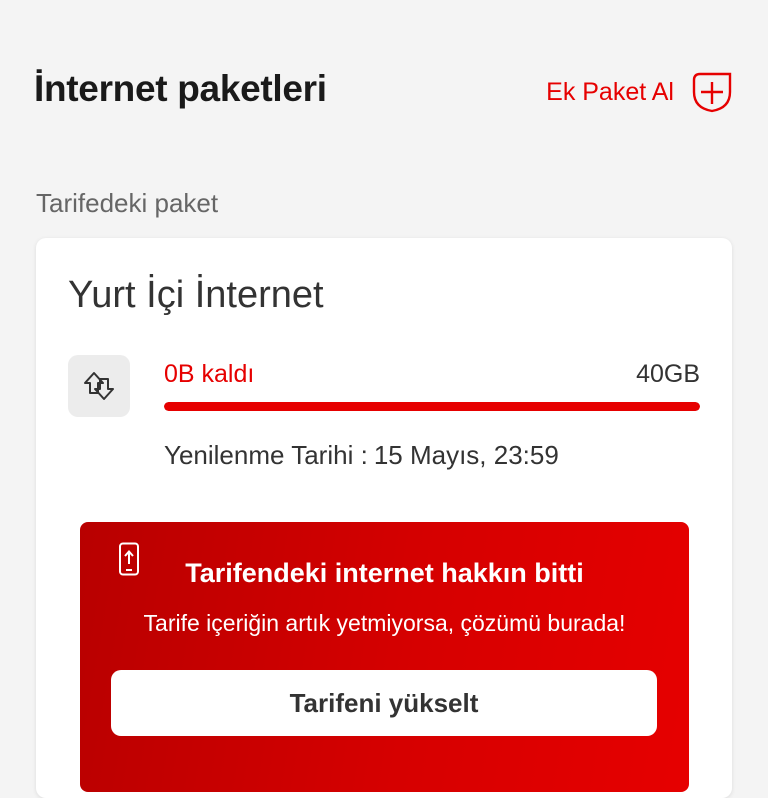 The image size is (768, 798). I want to click on page-title: İnternet paketleri, so click(180, 88).